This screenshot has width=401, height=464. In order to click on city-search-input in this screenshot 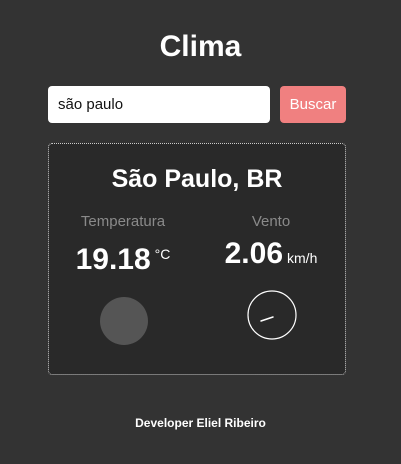, I will do `click(159, 104)`.